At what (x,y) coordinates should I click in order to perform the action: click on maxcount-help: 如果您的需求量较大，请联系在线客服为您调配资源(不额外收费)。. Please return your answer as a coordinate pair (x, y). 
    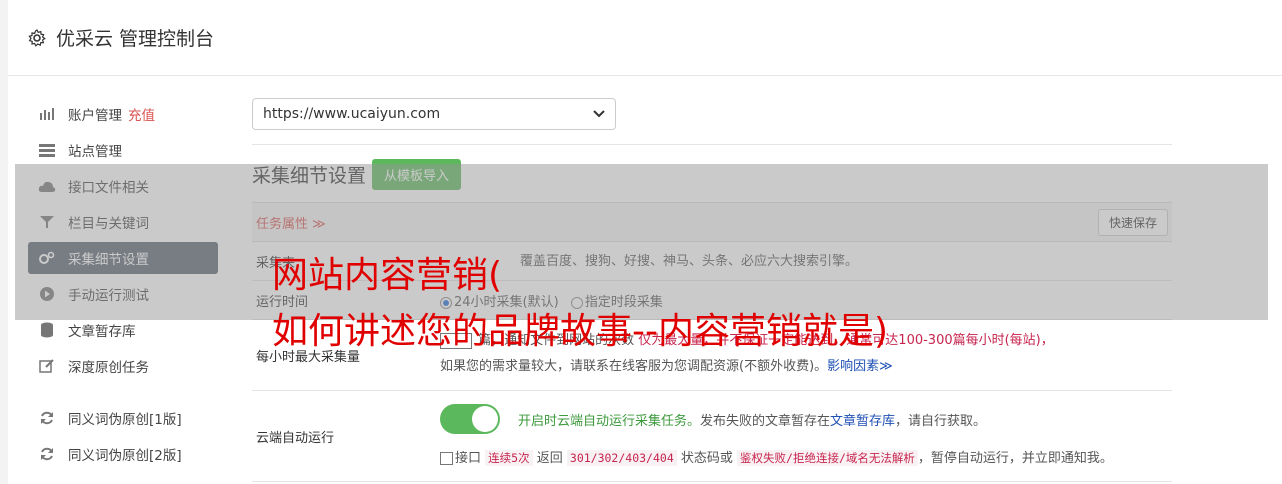
    Looking at the image, I should click on (634, 366).